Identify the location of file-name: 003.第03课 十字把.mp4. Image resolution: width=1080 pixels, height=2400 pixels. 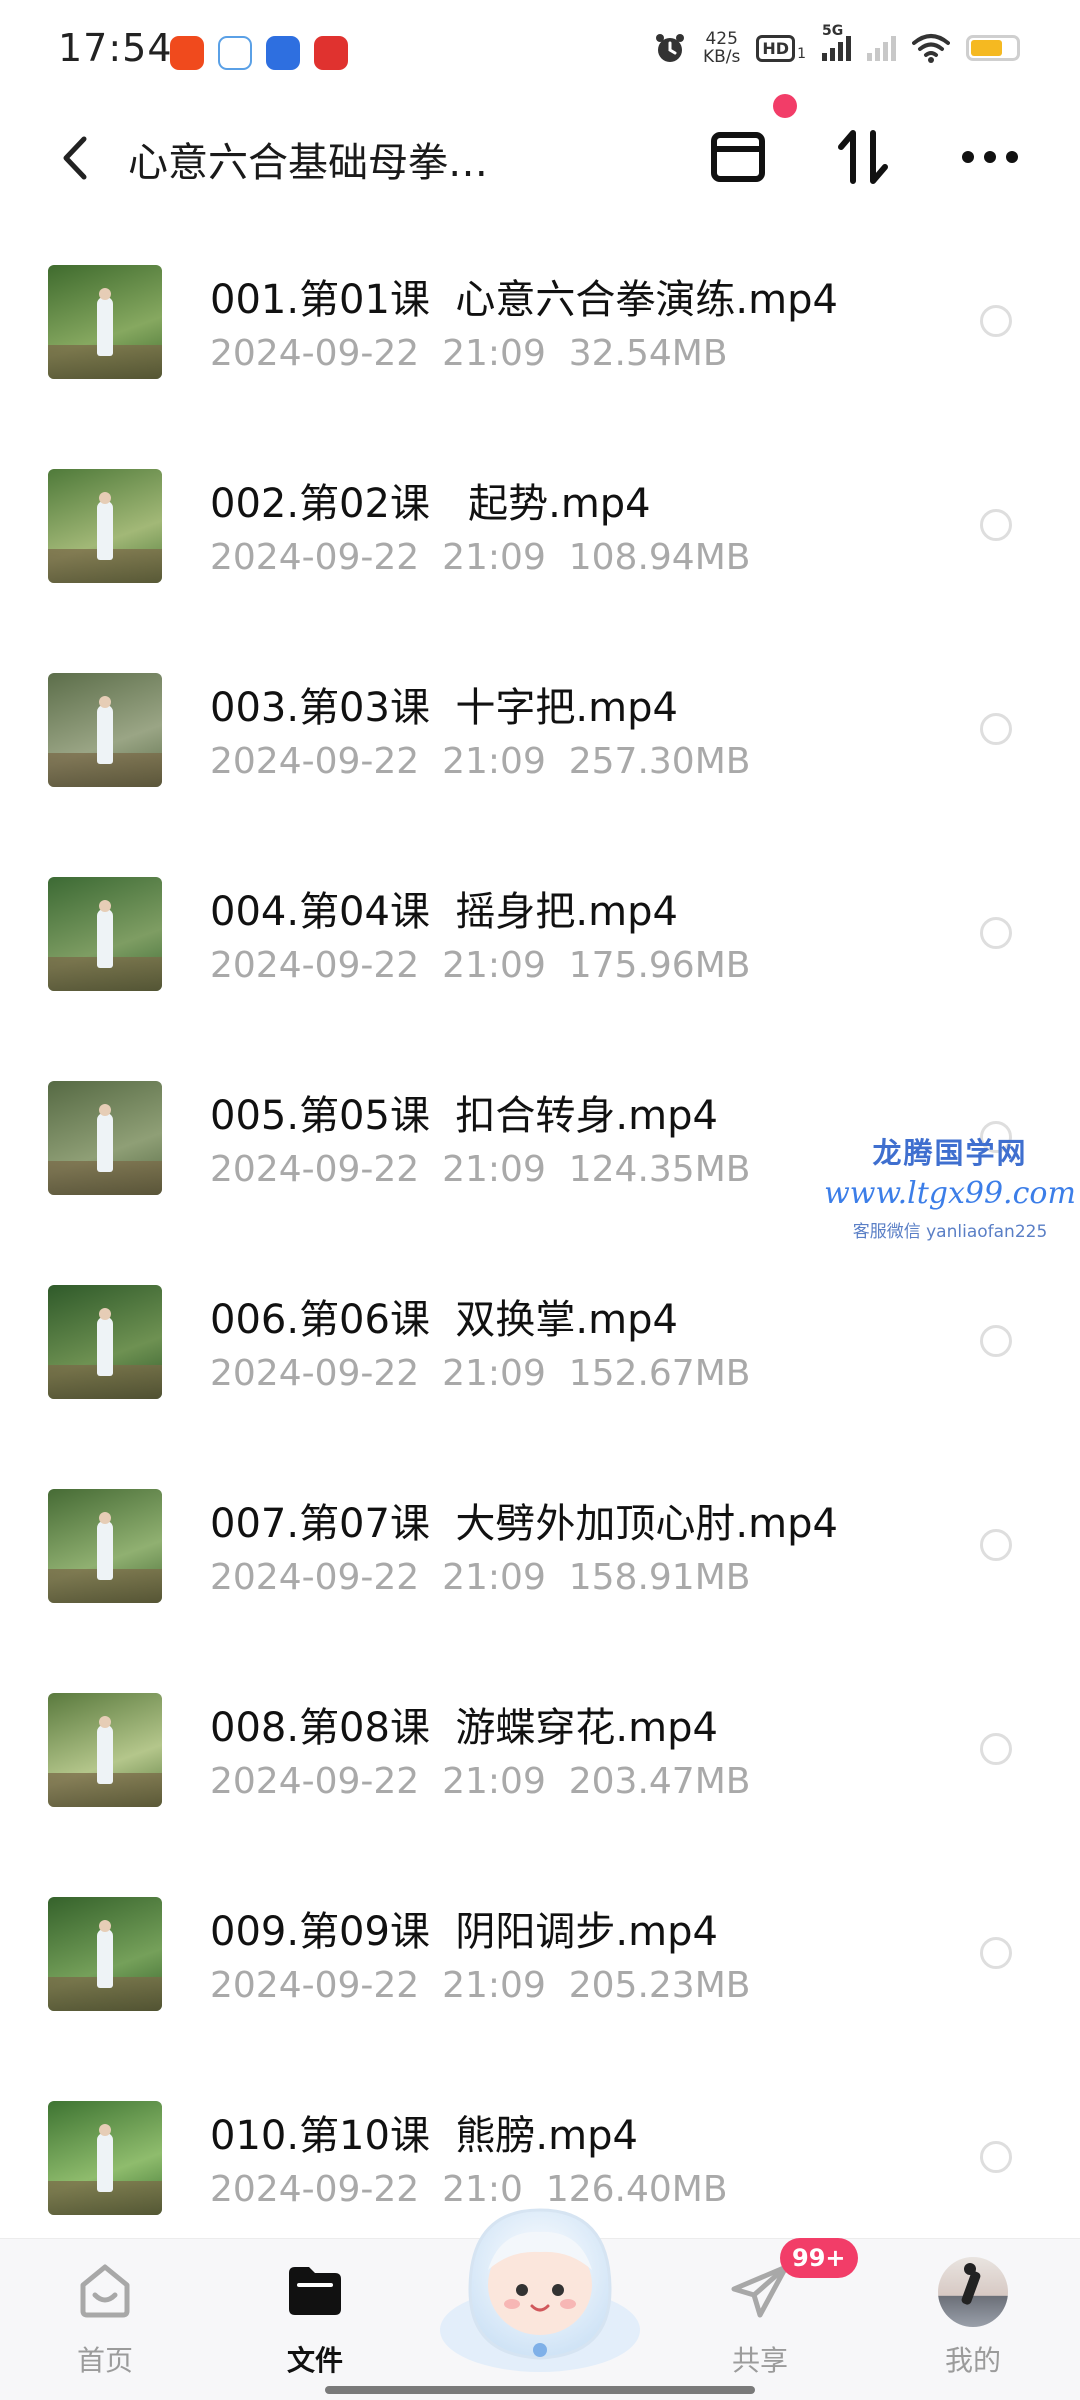
(444, 708).